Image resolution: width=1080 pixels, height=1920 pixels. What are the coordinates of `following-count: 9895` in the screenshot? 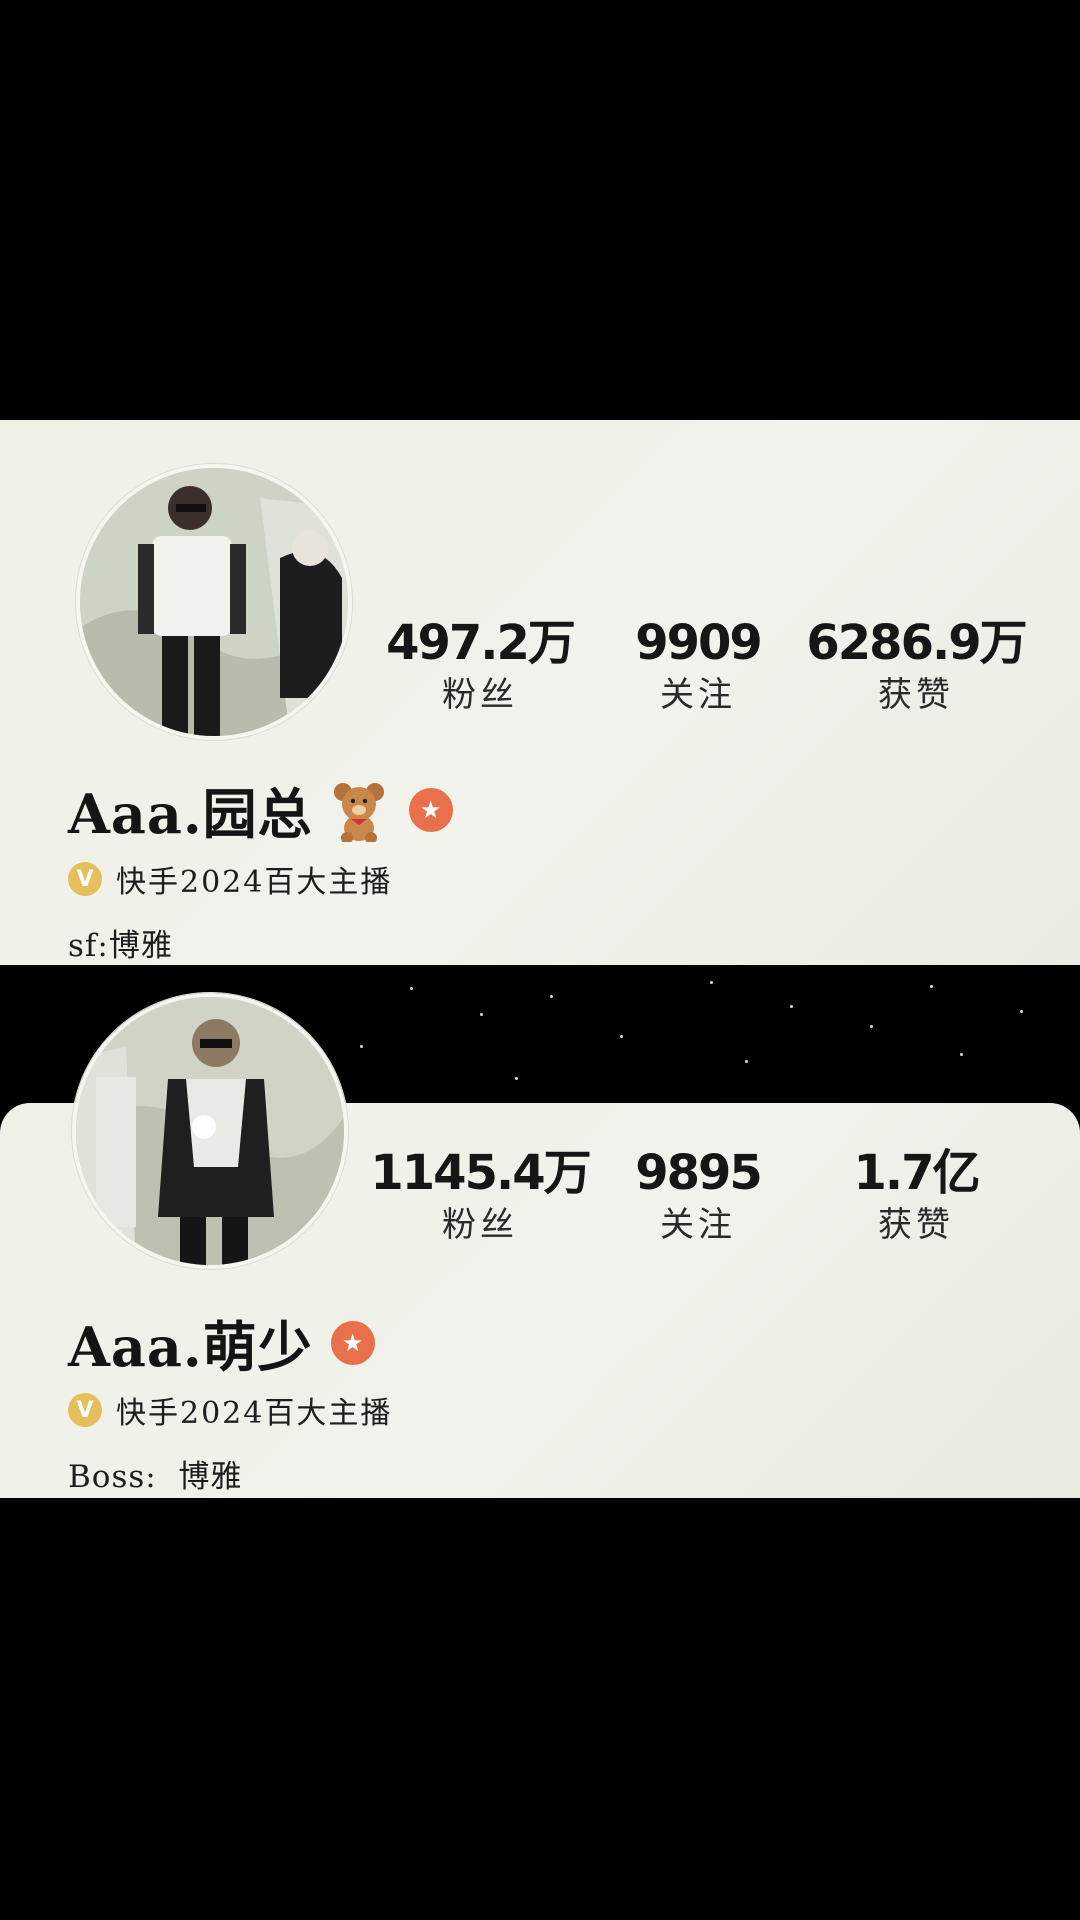 It's located at (699, 1173).